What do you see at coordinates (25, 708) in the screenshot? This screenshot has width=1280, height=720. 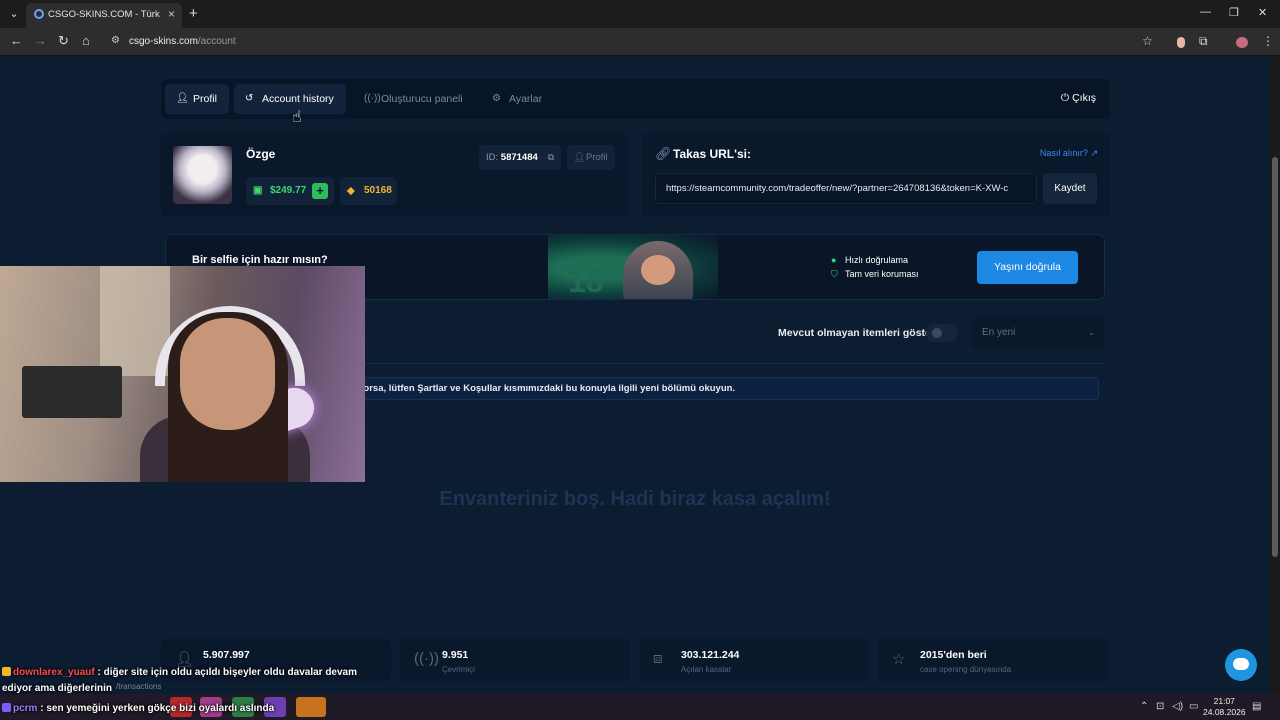 I see `chat-username: pcrm` at bounding box center [25, 708].